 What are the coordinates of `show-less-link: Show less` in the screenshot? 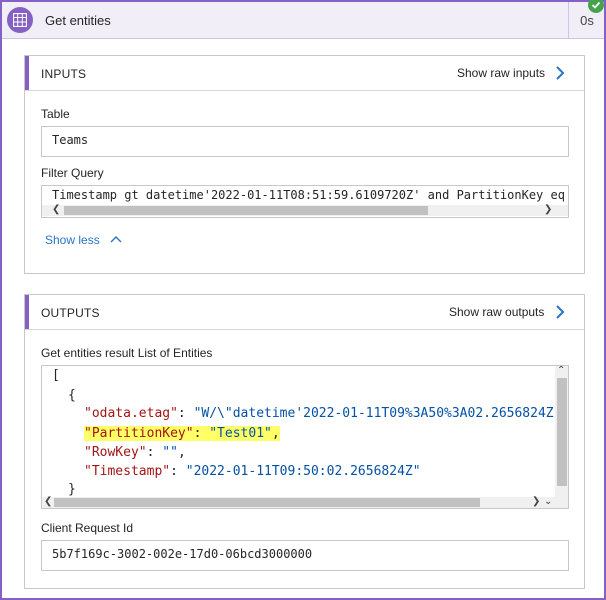 It's located at (84, 240).